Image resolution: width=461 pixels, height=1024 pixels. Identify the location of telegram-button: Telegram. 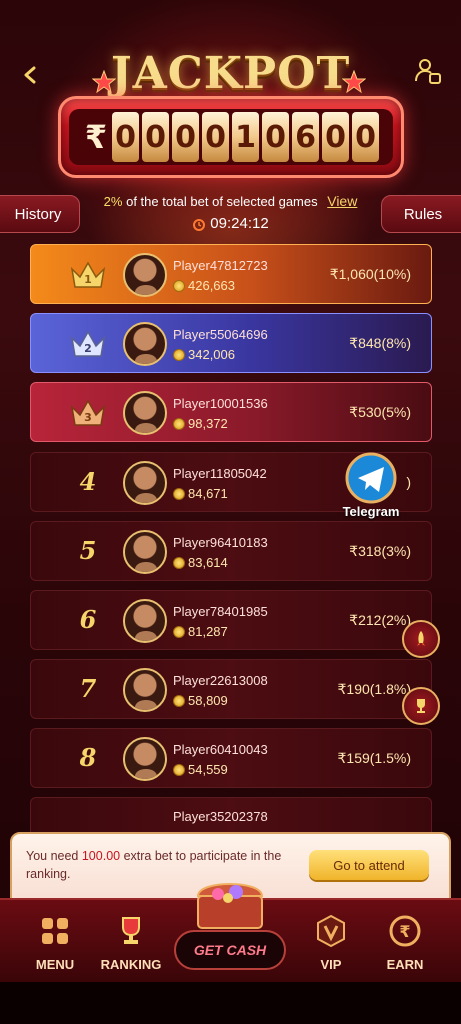
(371, 487).